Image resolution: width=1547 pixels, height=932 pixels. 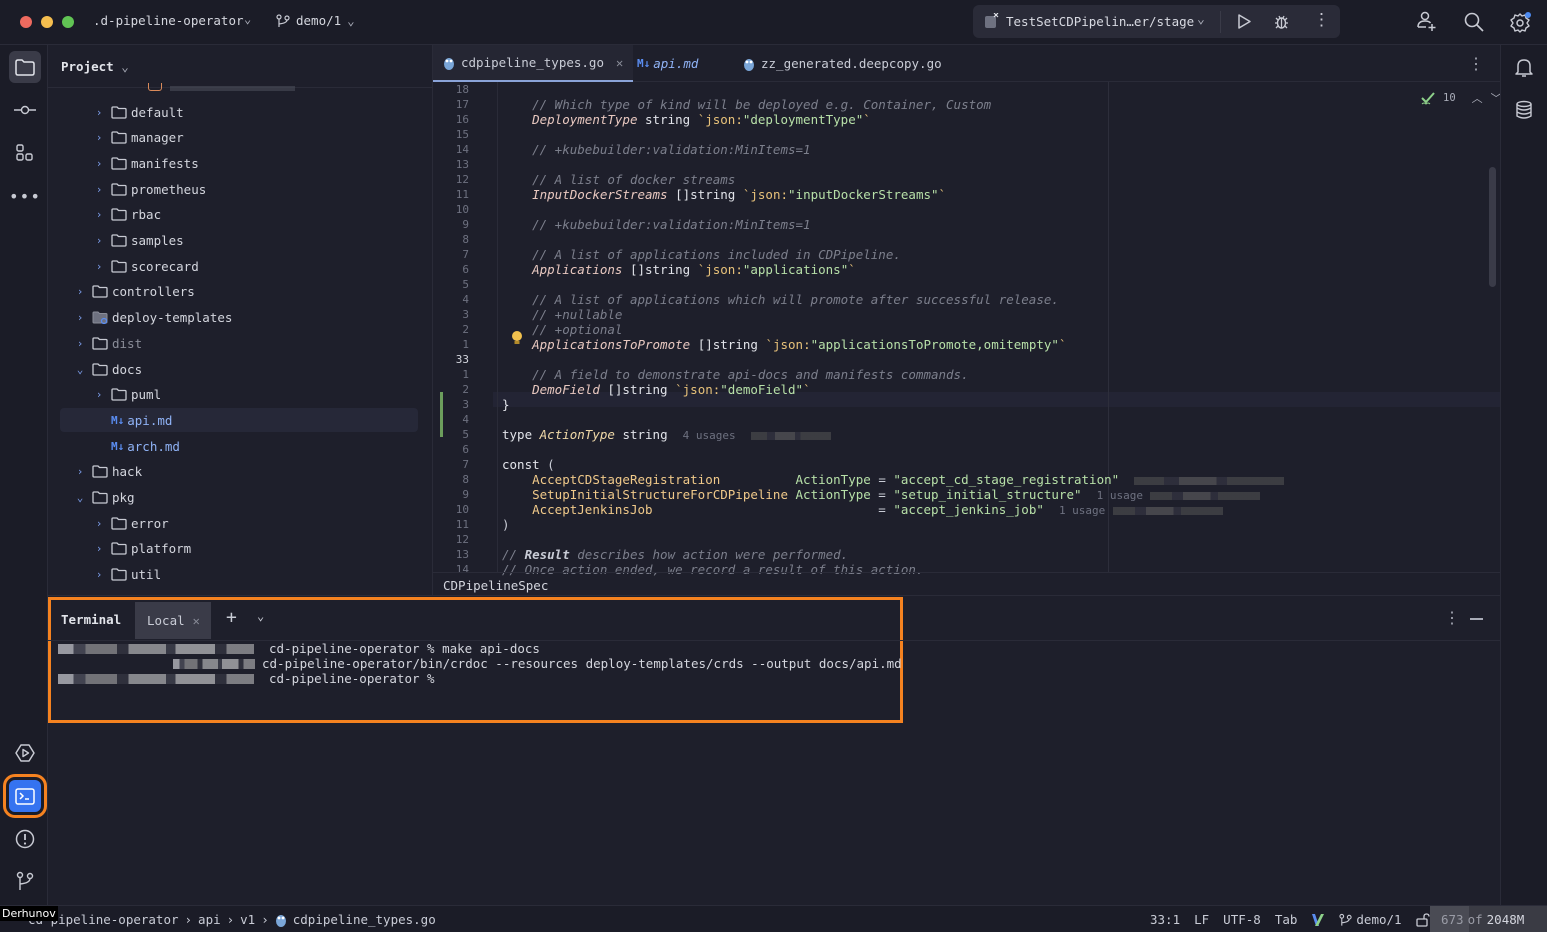 I want to click on window-maximize-button, so click(x=68, y=22).